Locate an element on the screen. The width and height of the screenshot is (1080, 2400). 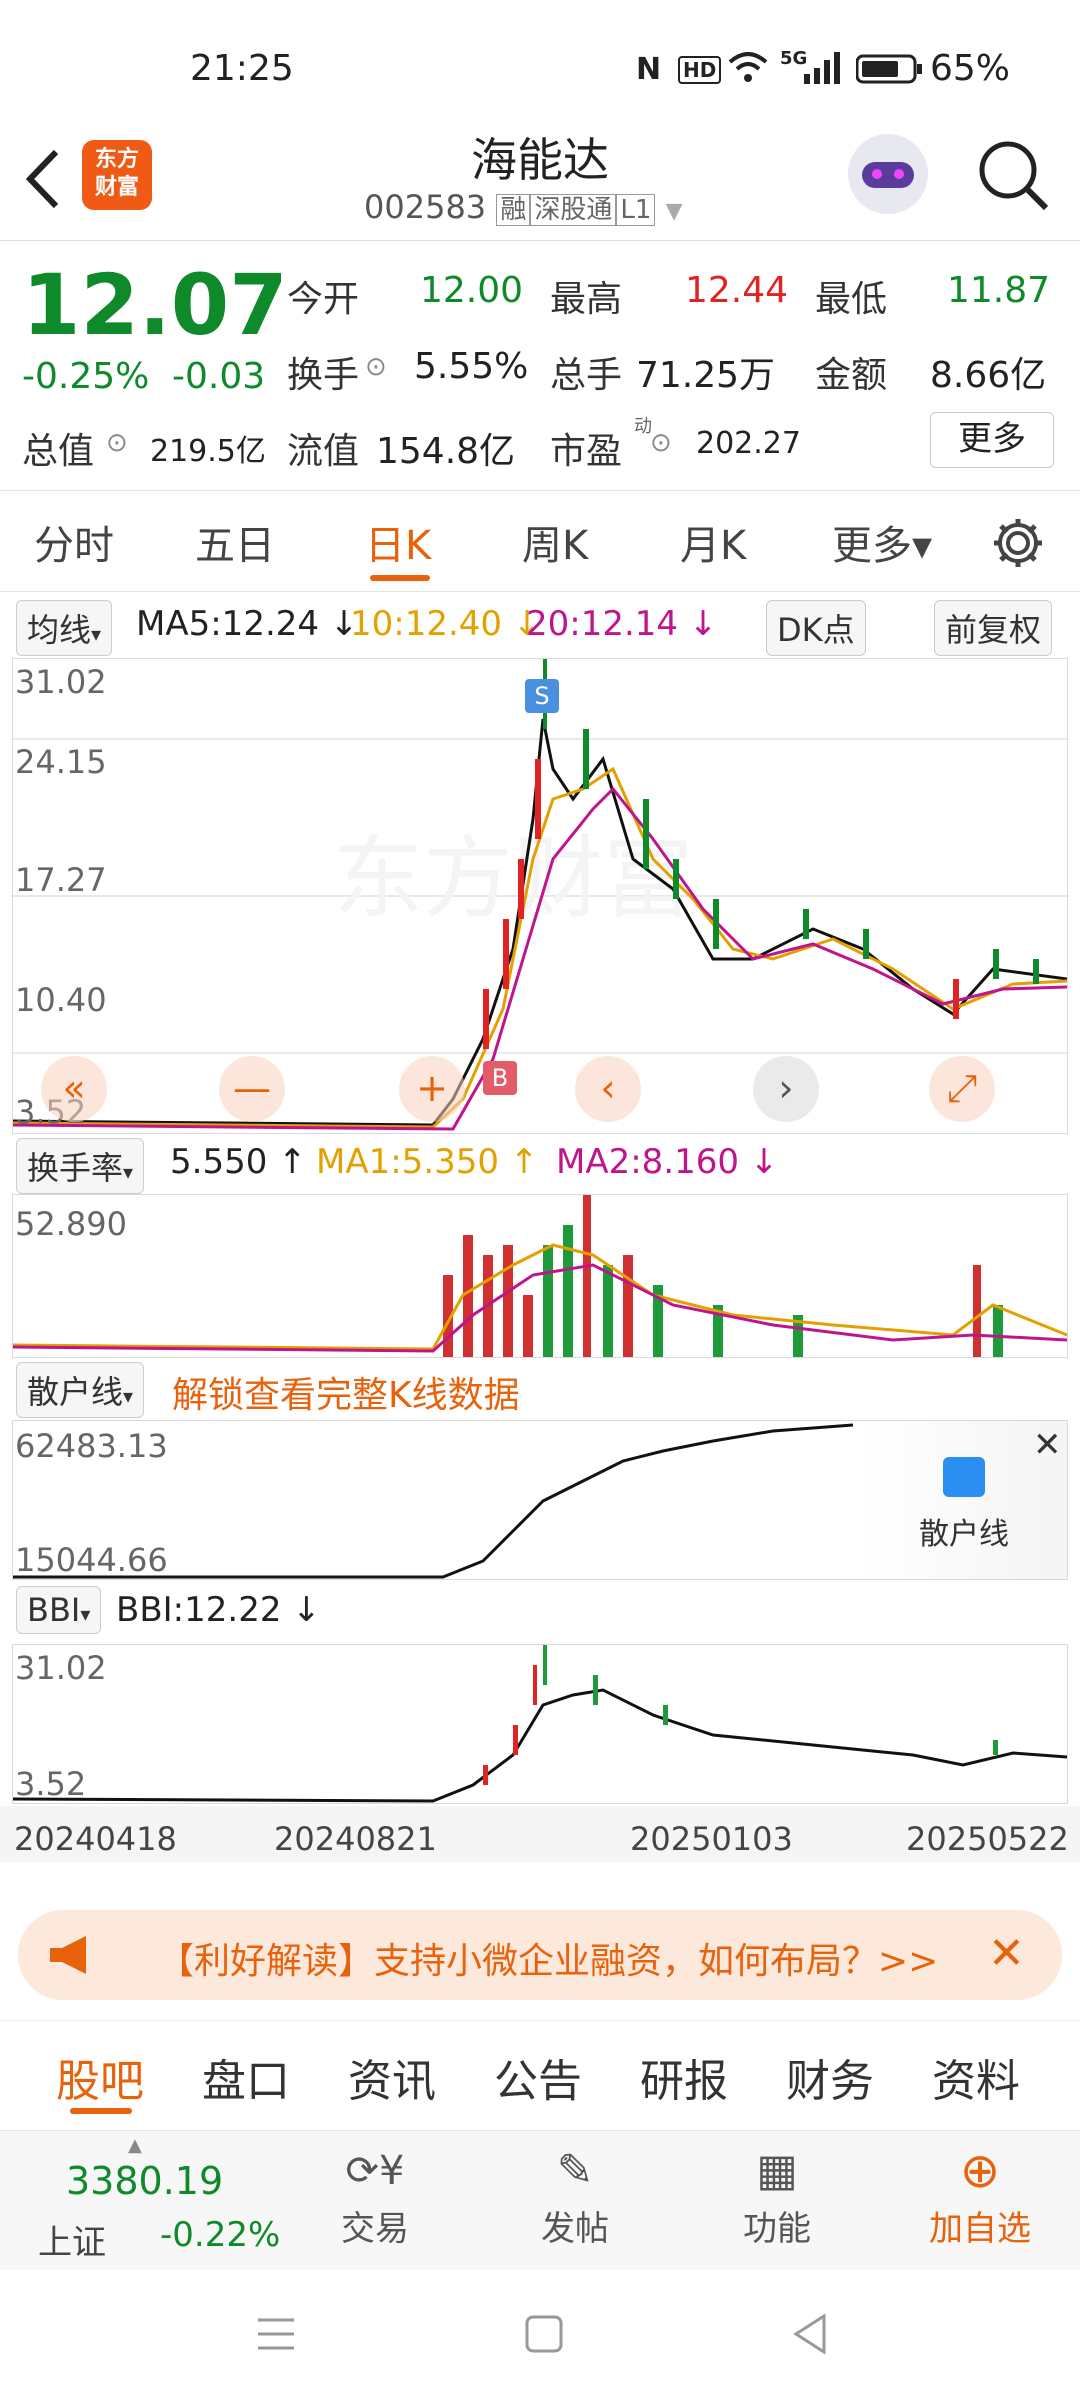
badge-level: L1 is located at coordinates (636, 210).